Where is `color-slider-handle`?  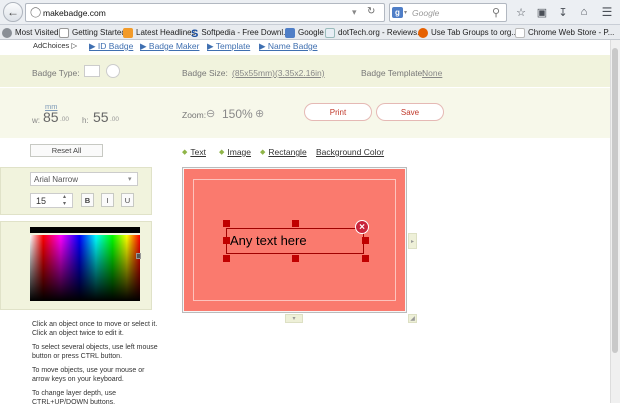
color-slider-handle is located at coordinates (138, 256).